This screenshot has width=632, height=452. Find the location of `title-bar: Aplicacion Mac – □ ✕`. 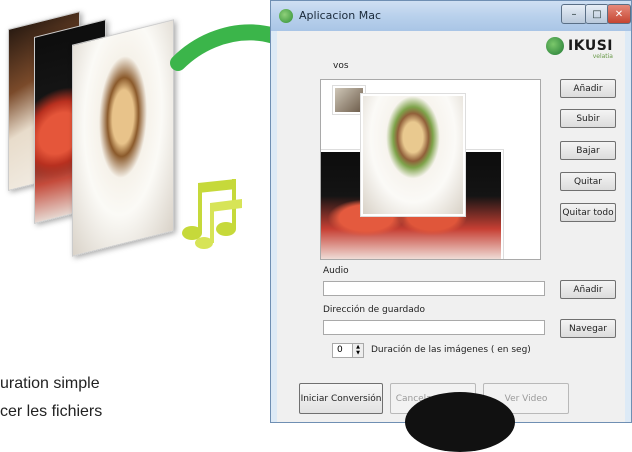

title-bar: Aplicacion Mac – □ ✕ is located at coordinates (451, 16).